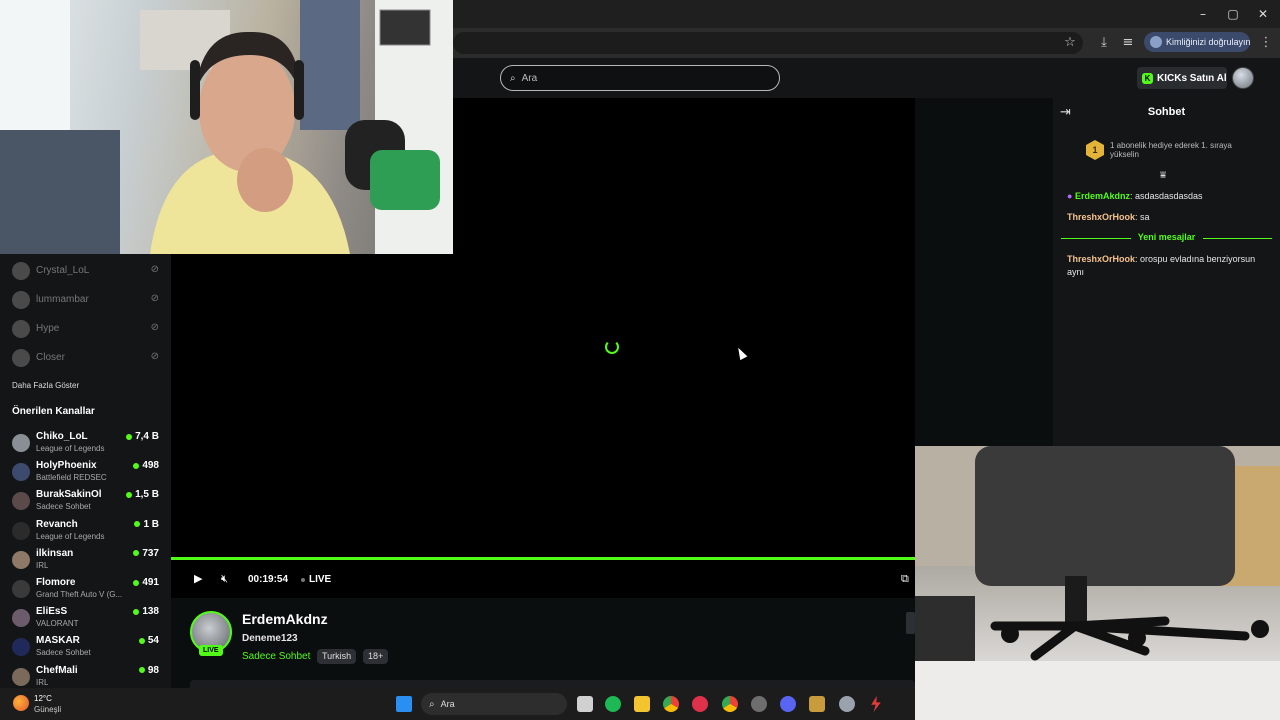  What do you see at coordinates (671, 704) in the screenshot?
I see `chrome-icon` at bounding box center [671, 704].